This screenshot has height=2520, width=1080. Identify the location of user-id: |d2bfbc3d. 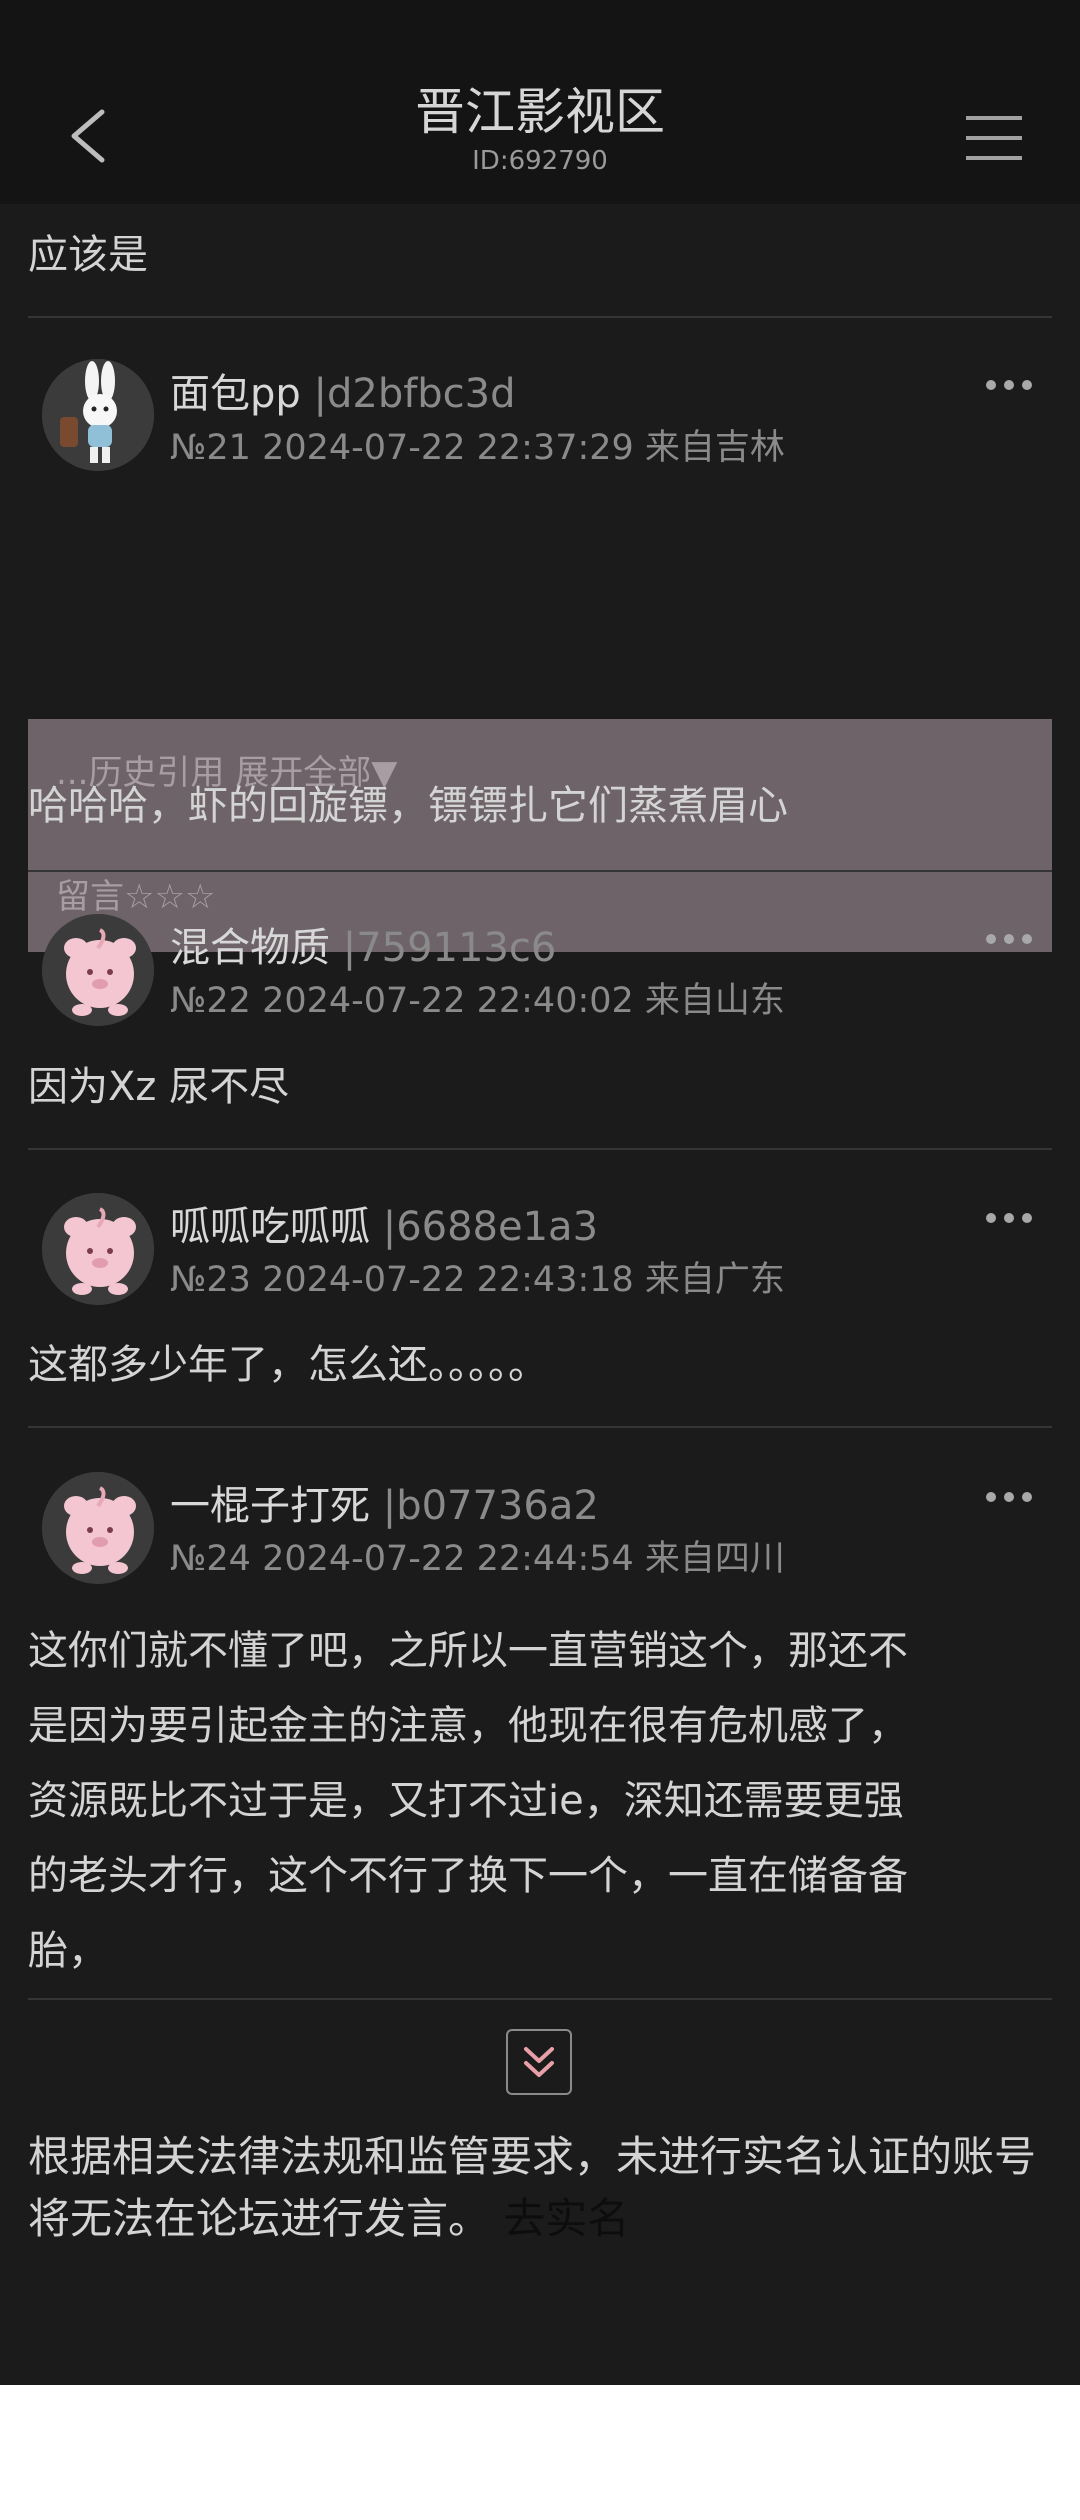
(414, 394).